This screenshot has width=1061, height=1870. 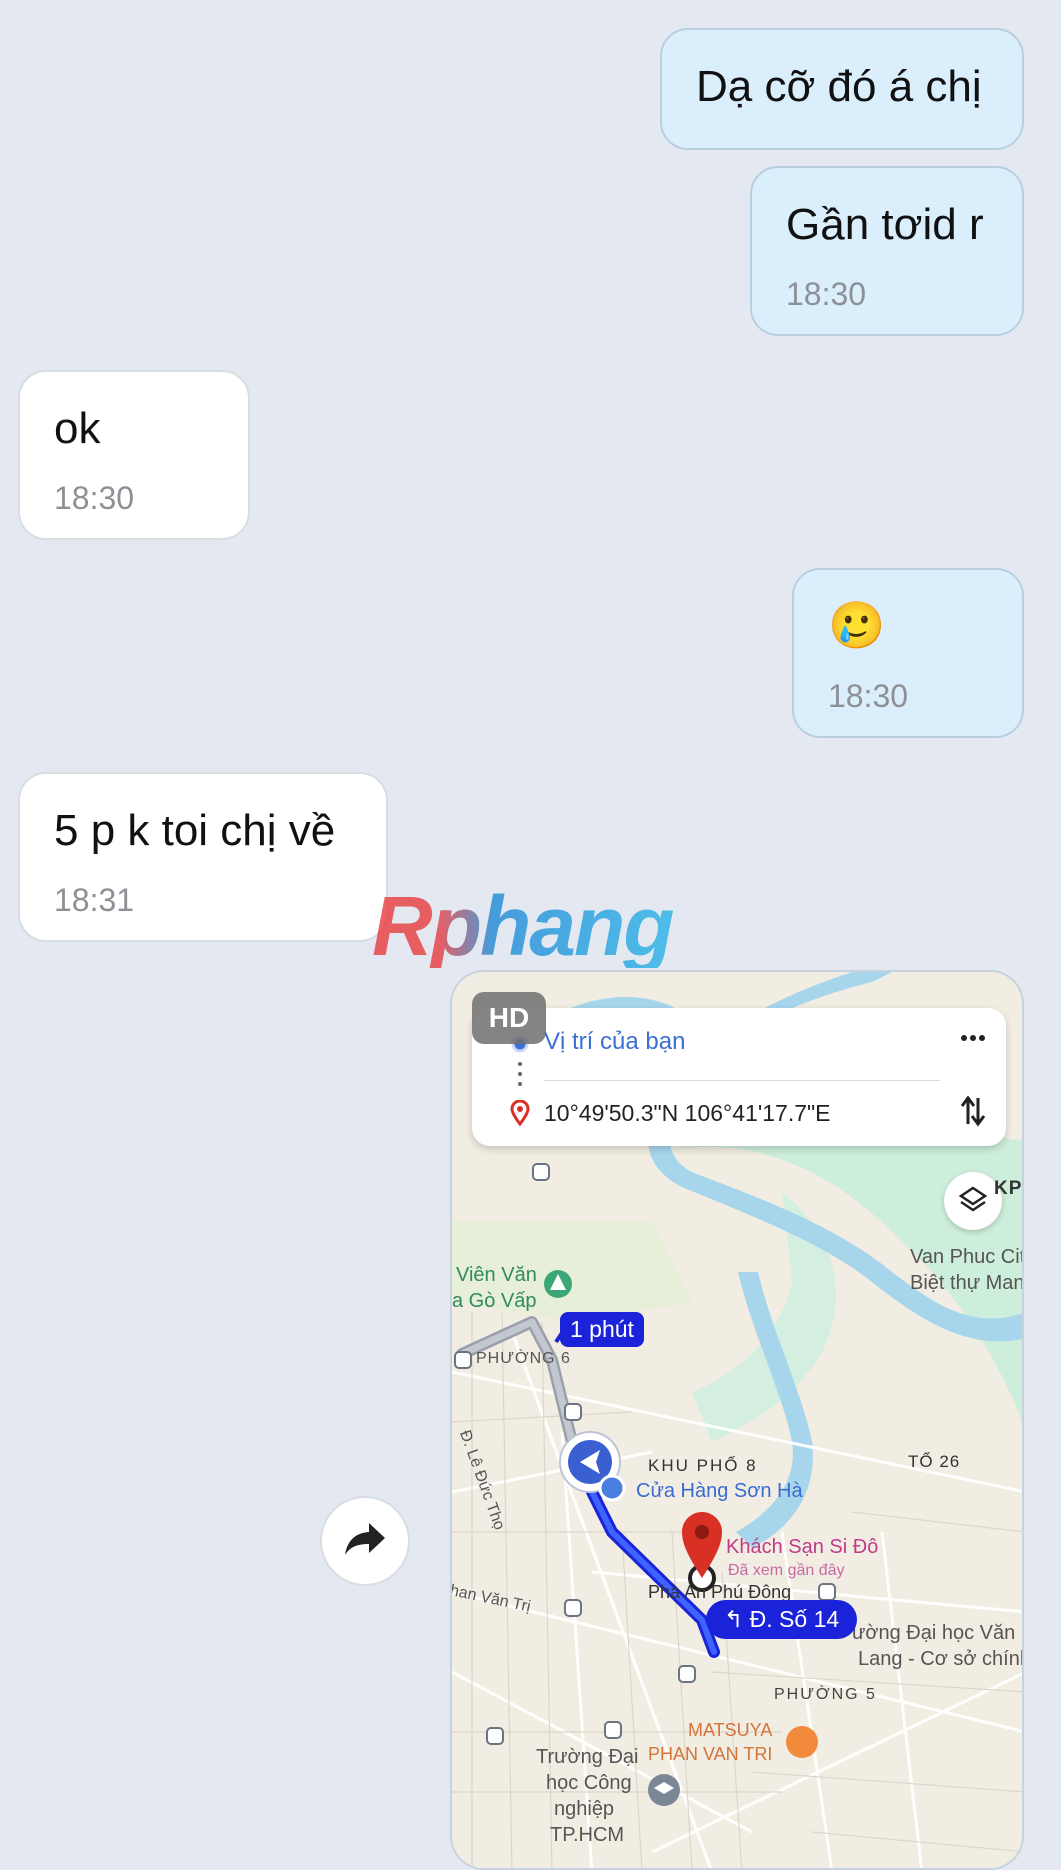 What do you see at coordinates (494, 1301) in the screenshot?
I see `map-label: a Gò Vấp` at bounding box center [494, 1301].